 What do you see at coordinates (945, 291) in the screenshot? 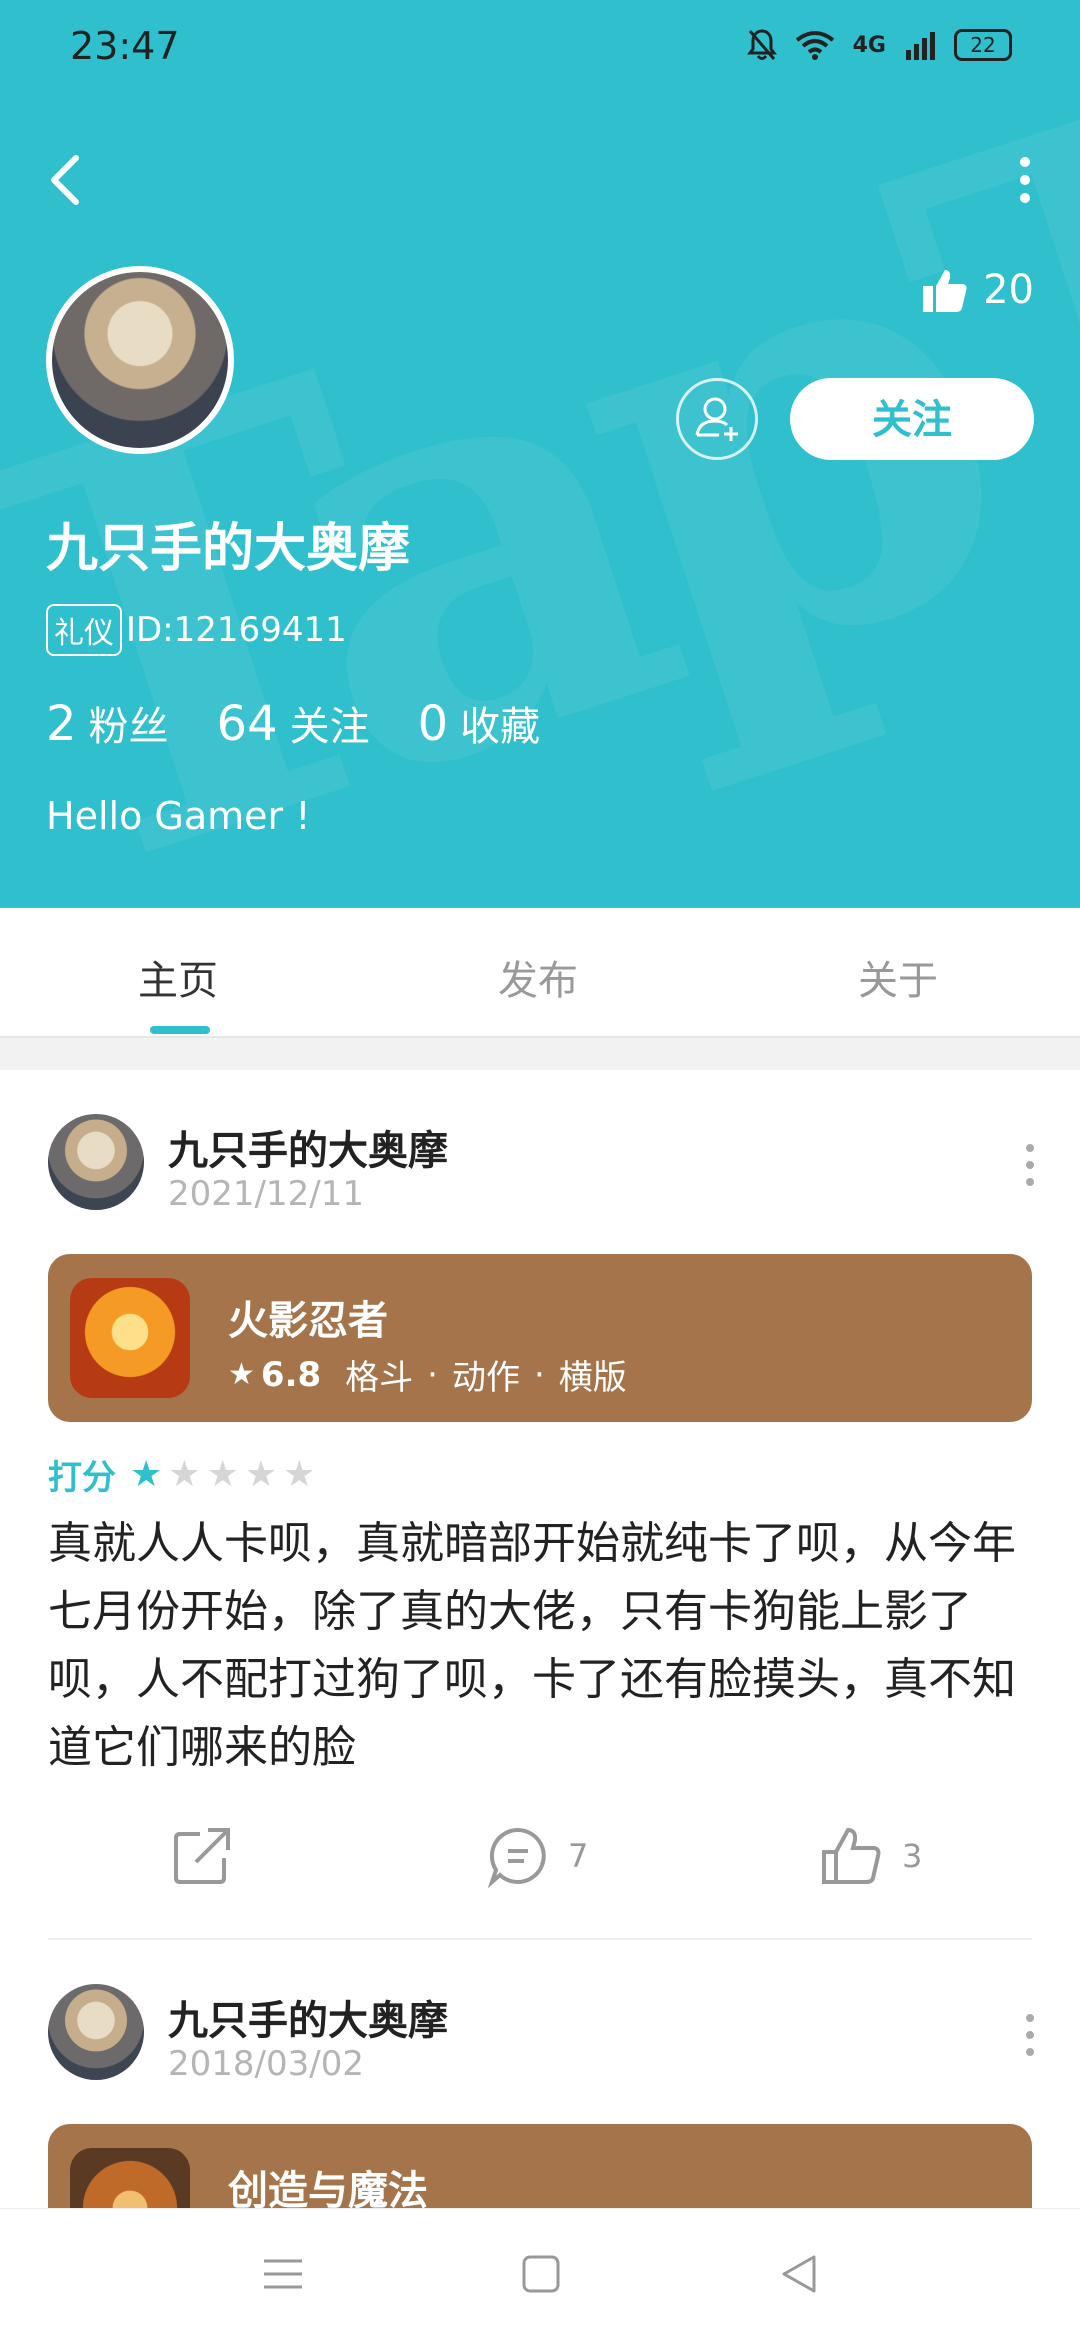
I see `thumbs-up-icon` at bounding box center [945, 291].